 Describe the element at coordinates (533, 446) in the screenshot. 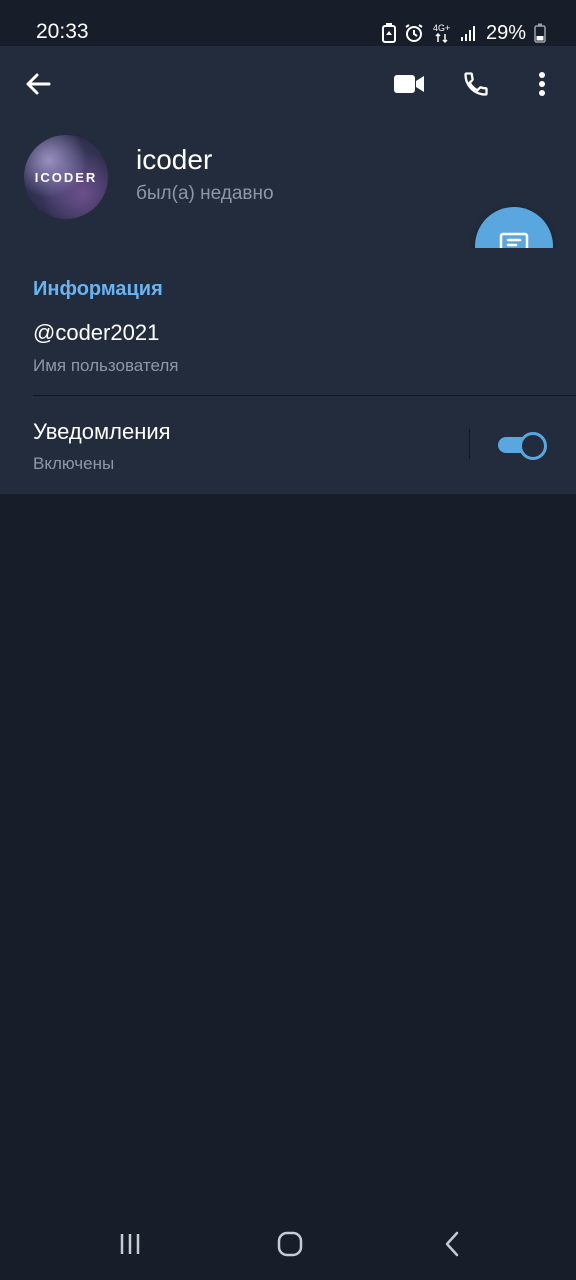

I see `toggle-knob` at that location.